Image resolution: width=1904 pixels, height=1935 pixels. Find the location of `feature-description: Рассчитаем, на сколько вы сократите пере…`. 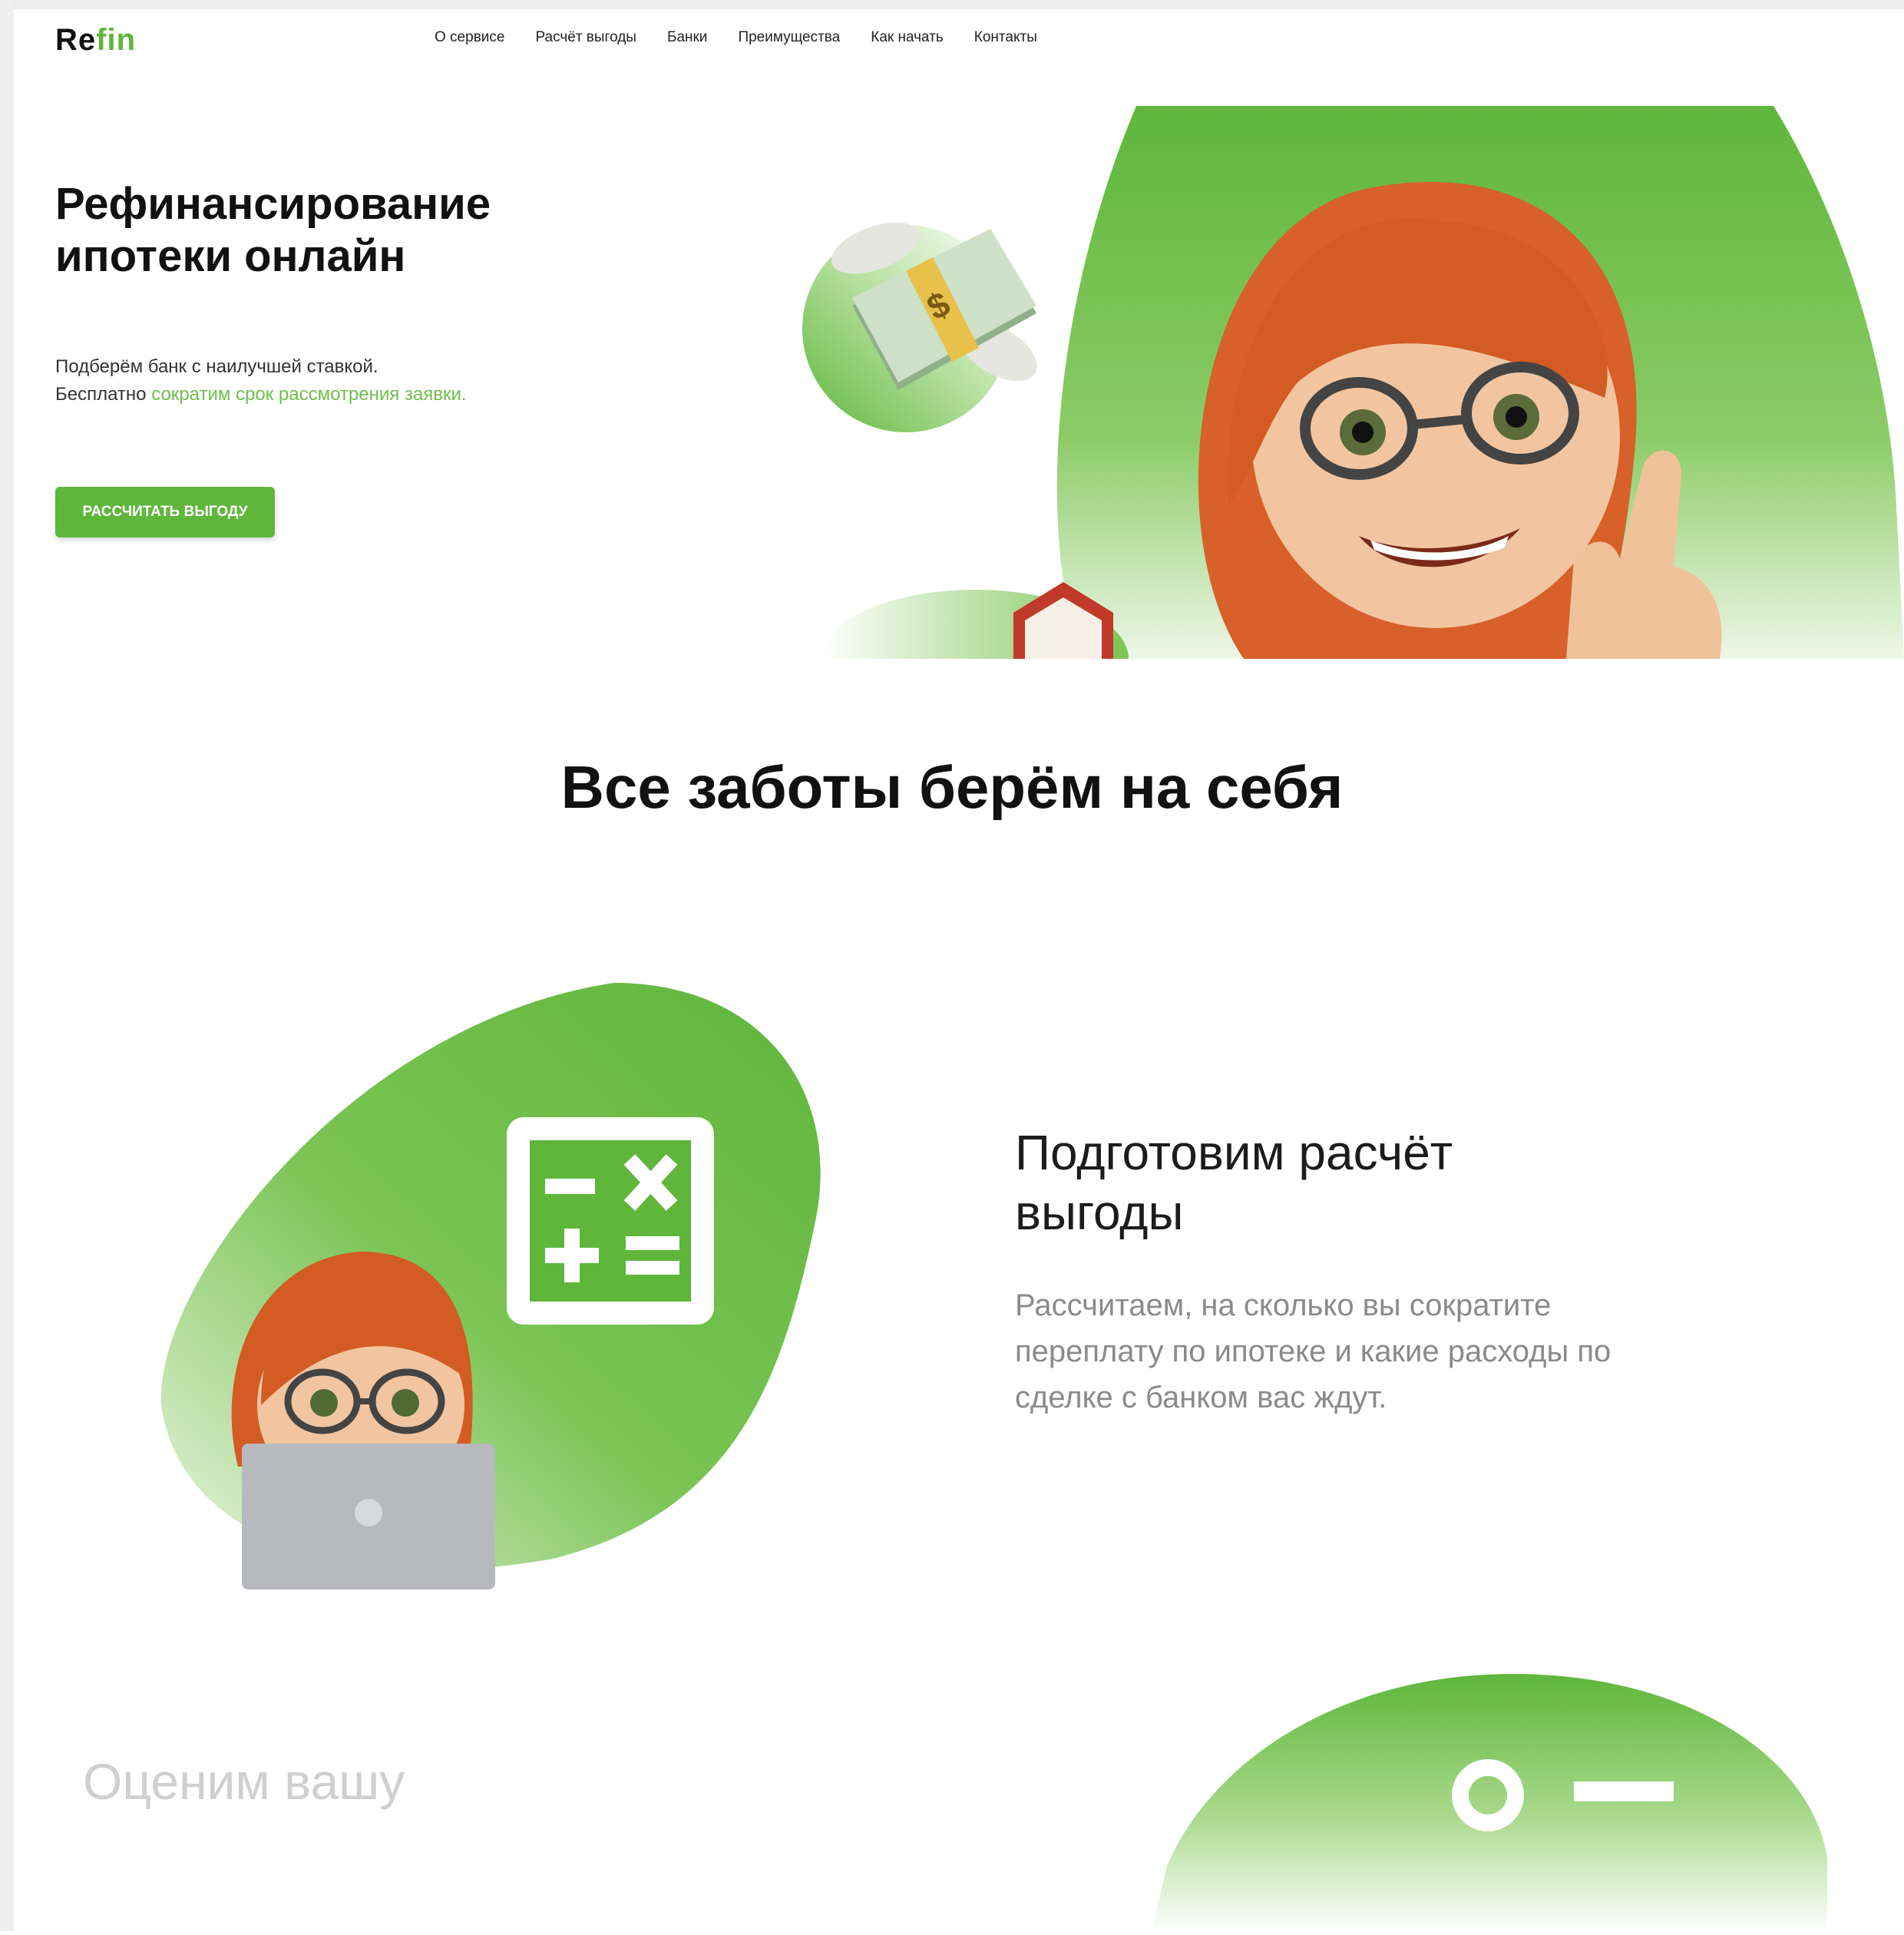

feature-description: Рассчитаем, на сколько вы сократите пере… is located at coordinates (1313, 1351).